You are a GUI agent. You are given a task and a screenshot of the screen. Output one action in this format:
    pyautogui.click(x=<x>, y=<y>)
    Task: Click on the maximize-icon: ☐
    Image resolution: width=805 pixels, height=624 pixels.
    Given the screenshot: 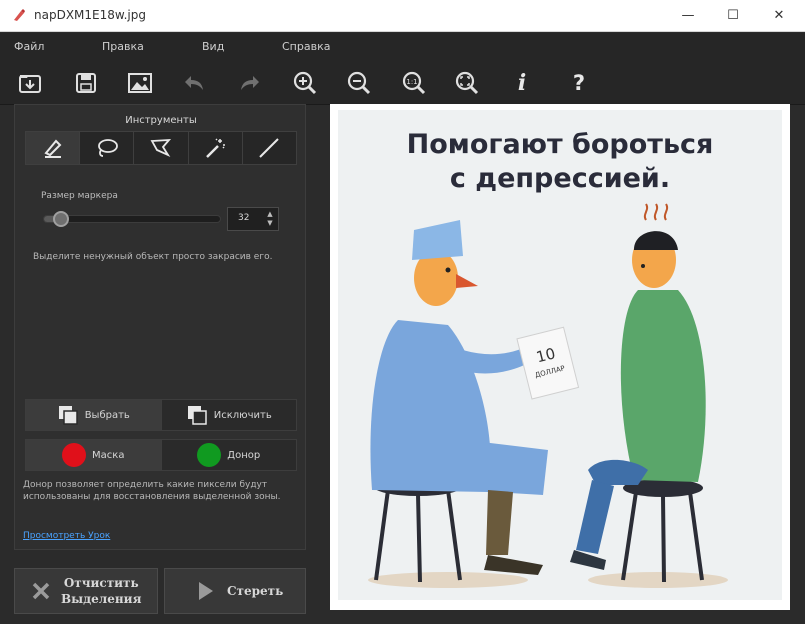 What is the action you would take?
    pyautogui.click(x=733, y=15)
    